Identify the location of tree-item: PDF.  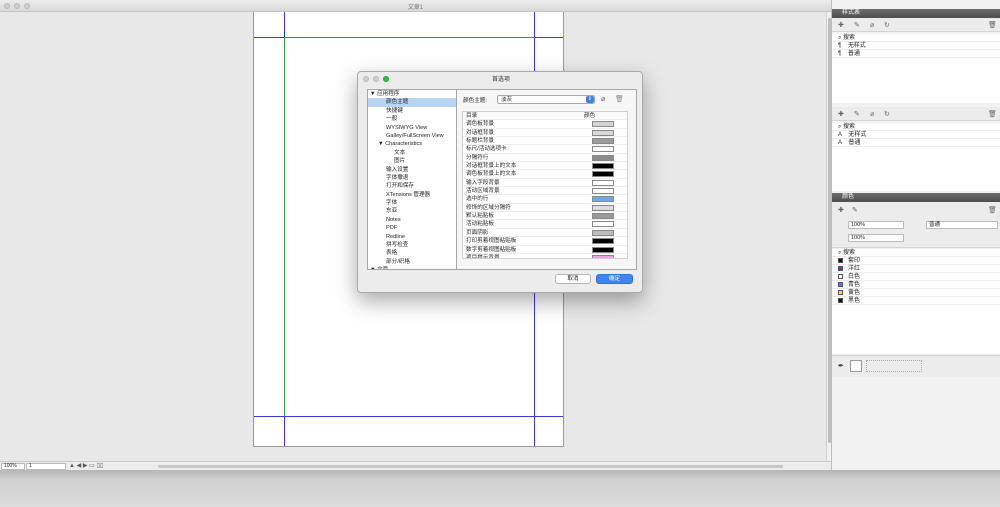
(415, 228).